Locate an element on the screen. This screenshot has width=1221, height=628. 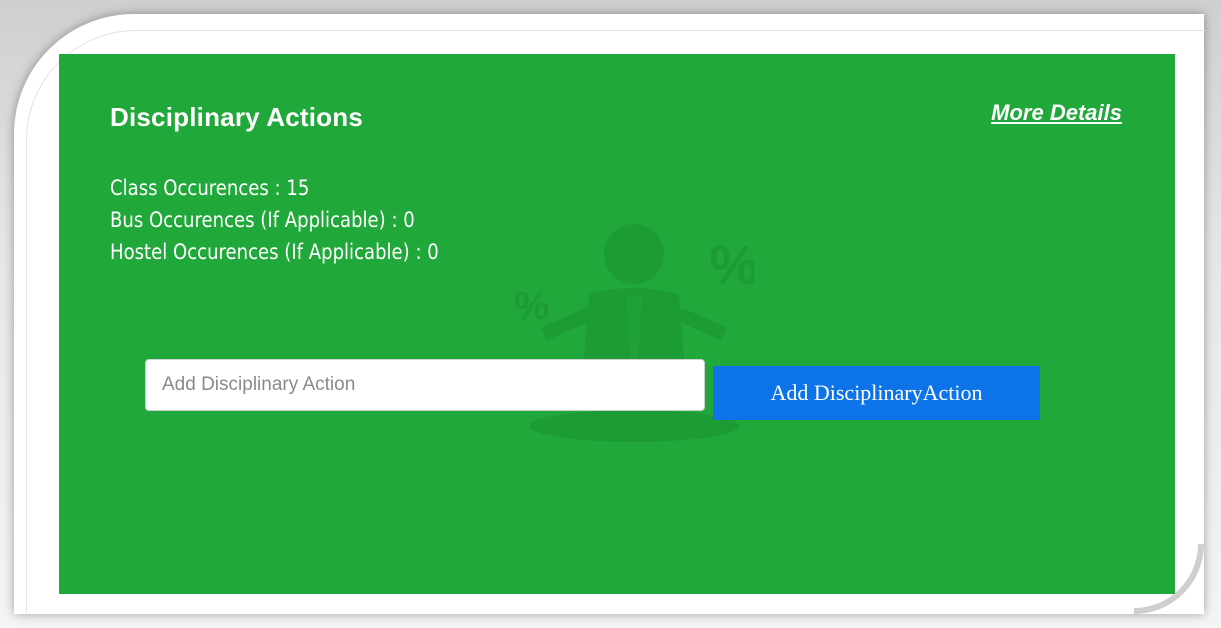
card-title: Disciplinary Actions is located at coordinates (236, 117).